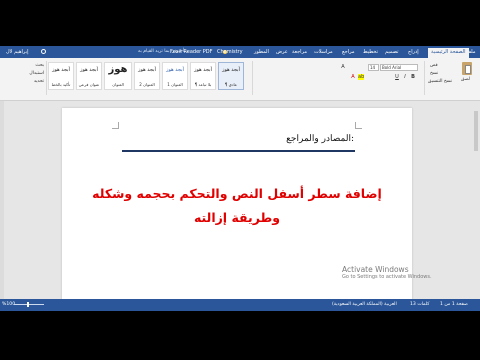 This screenshot has height=360, width=480. Describe the element at coordinates (399, 67) in the screenshot. I see `font-name-select: Bold Arial` at that location.